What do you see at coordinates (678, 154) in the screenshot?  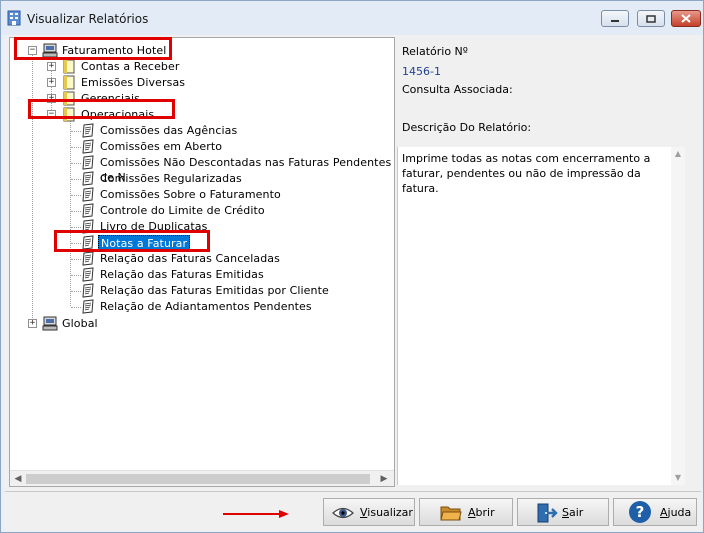 I see `scroll-up-icon: ▲` at bounding box center [678, 154].